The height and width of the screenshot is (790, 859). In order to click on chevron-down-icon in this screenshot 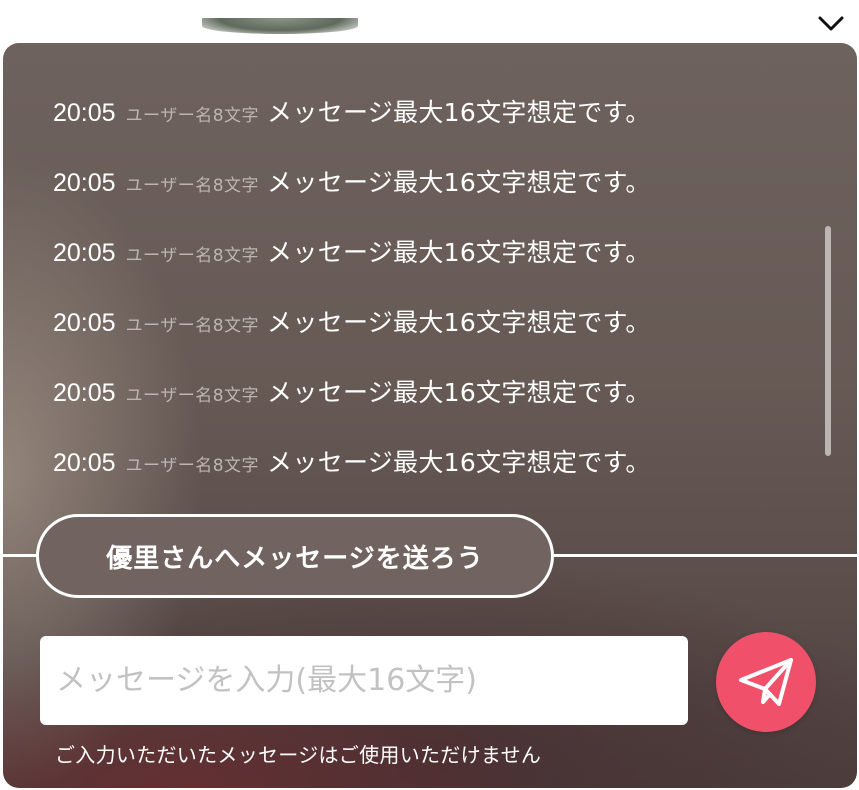, I will do `click(831, 23)`.